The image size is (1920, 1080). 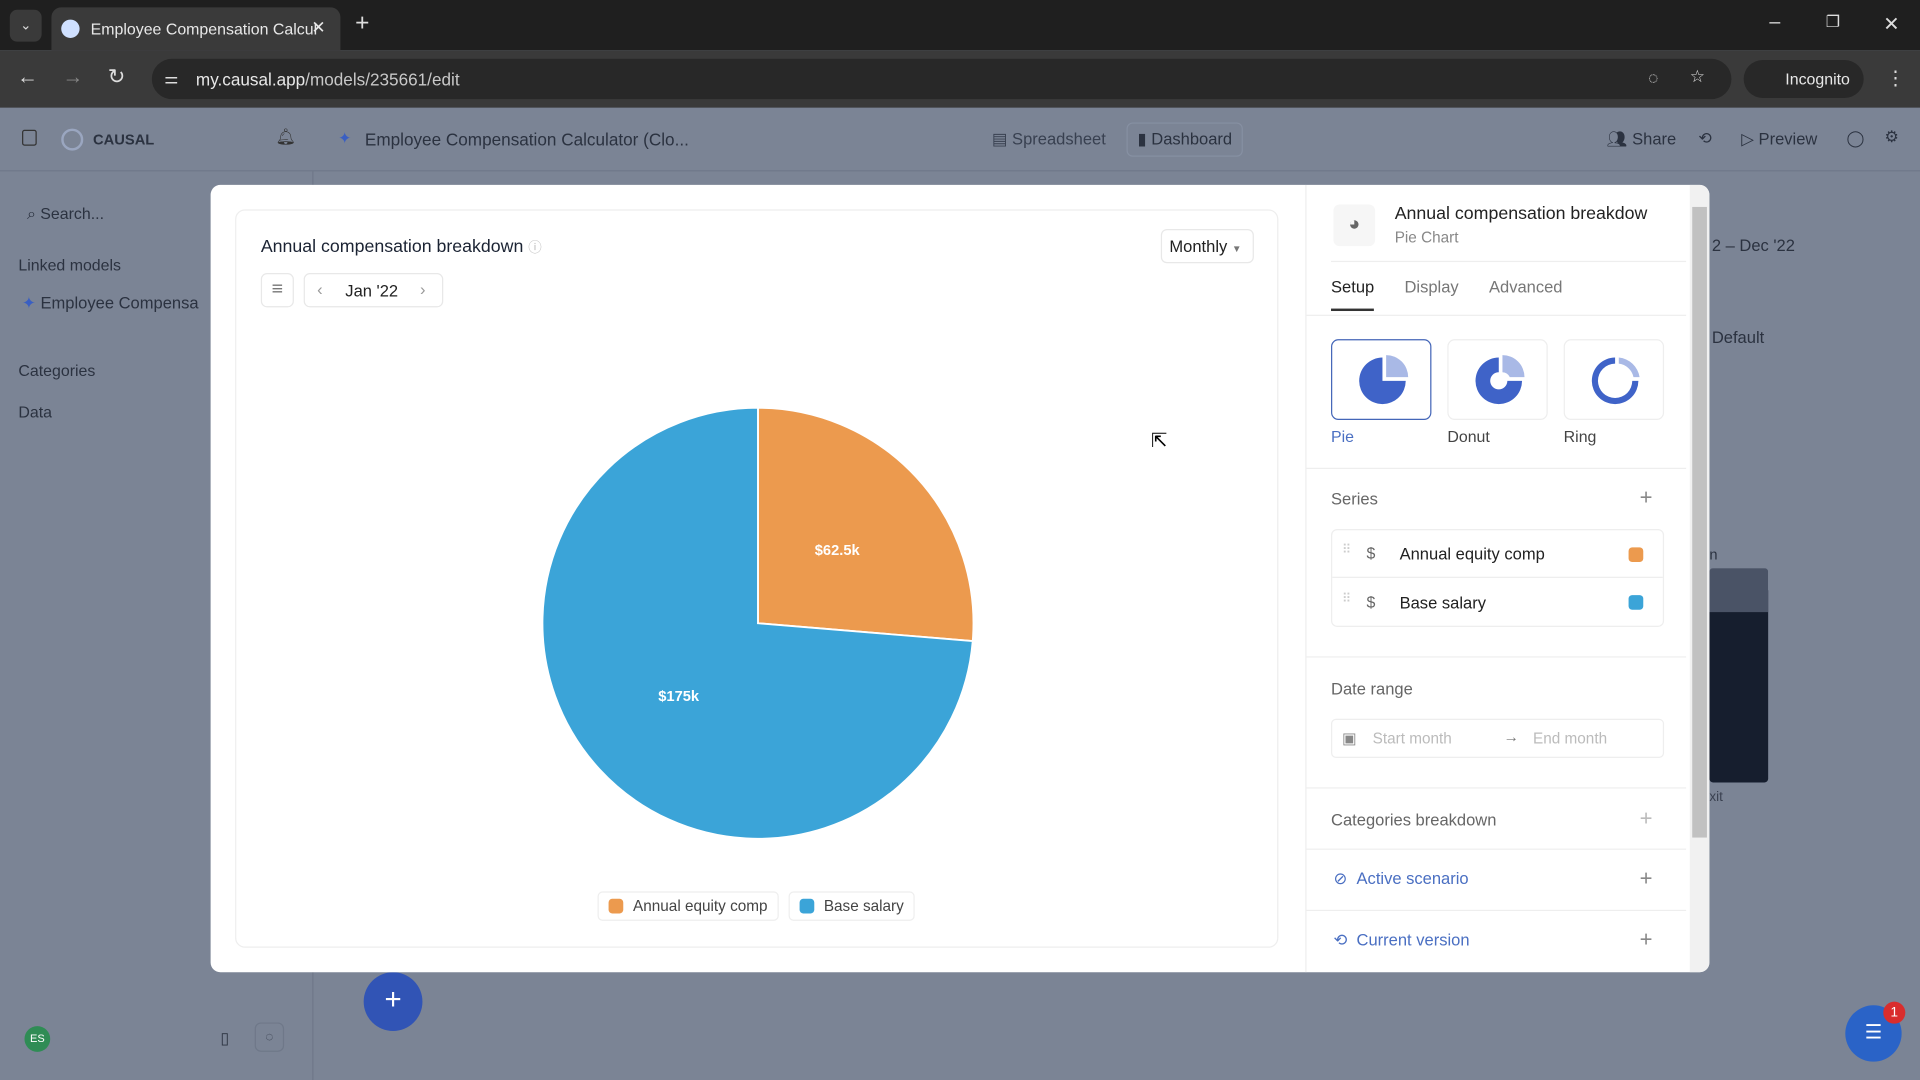 I want to click on notification-icon: 🔔︎, so click(x=286, y=137).